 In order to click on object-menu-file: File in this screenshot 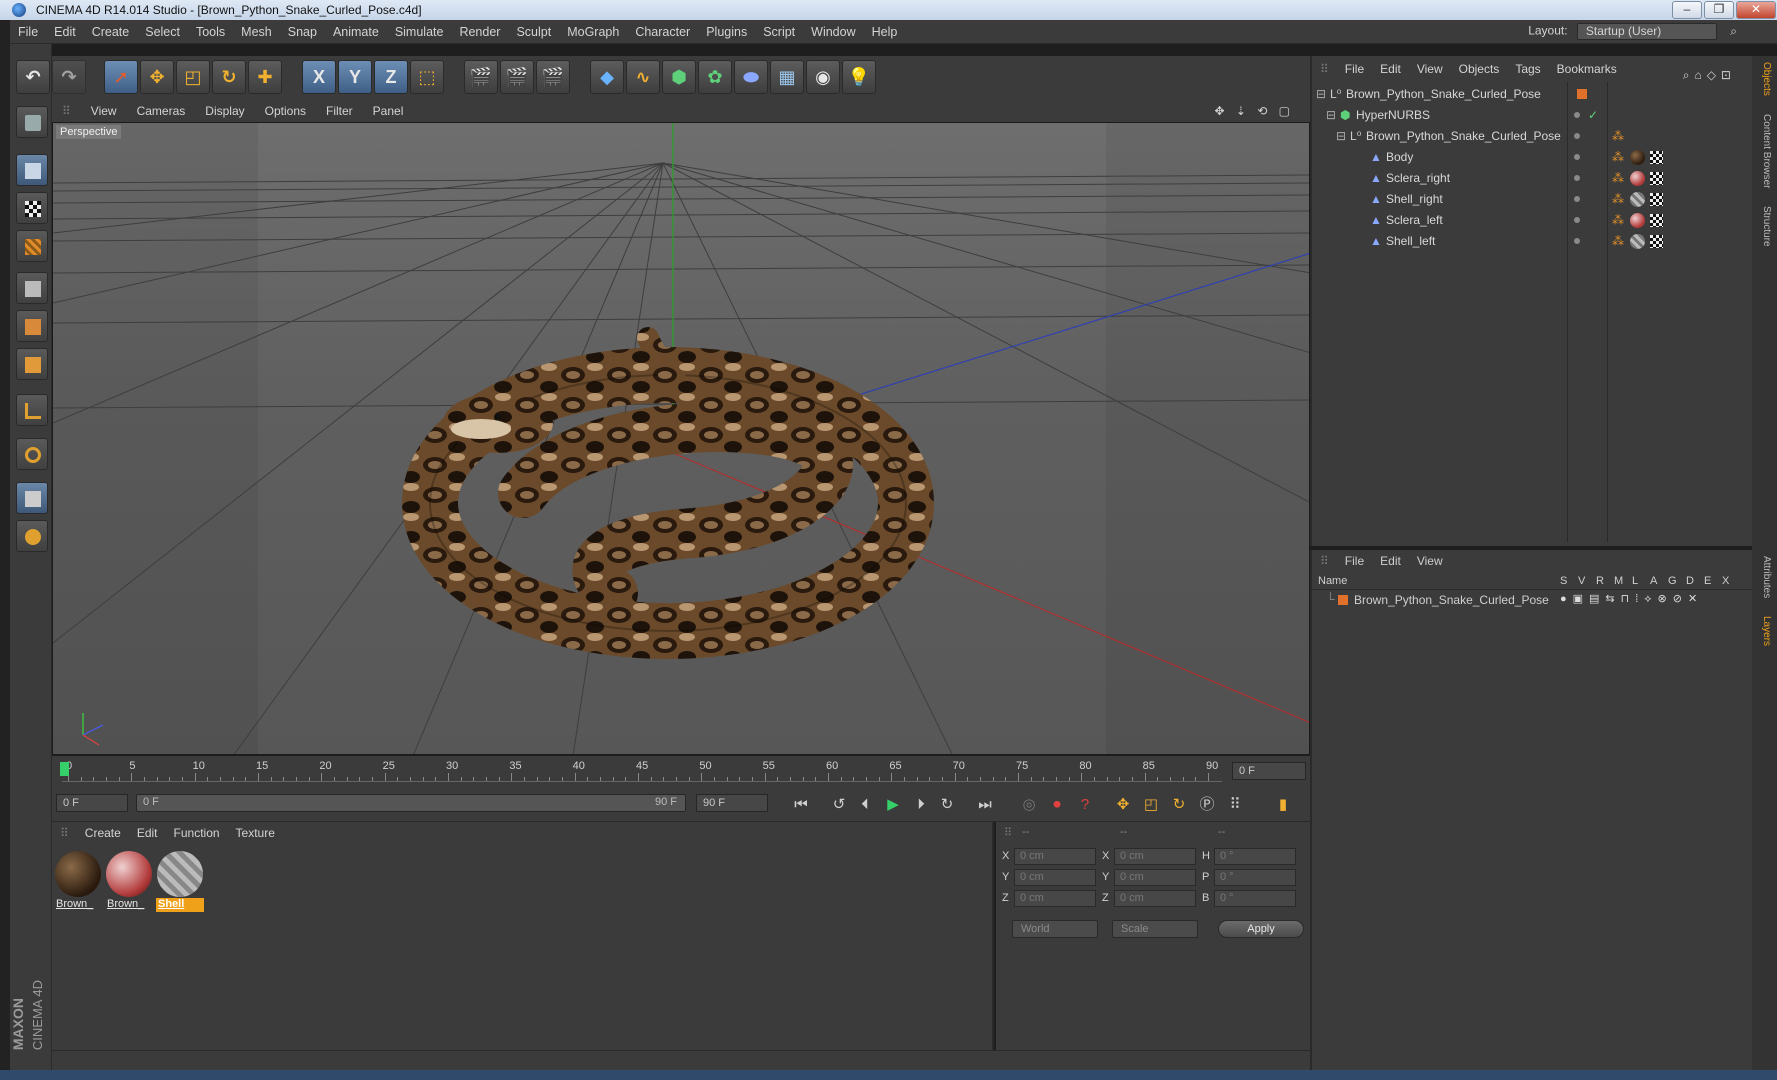, I will do `click(1354, 69)`.